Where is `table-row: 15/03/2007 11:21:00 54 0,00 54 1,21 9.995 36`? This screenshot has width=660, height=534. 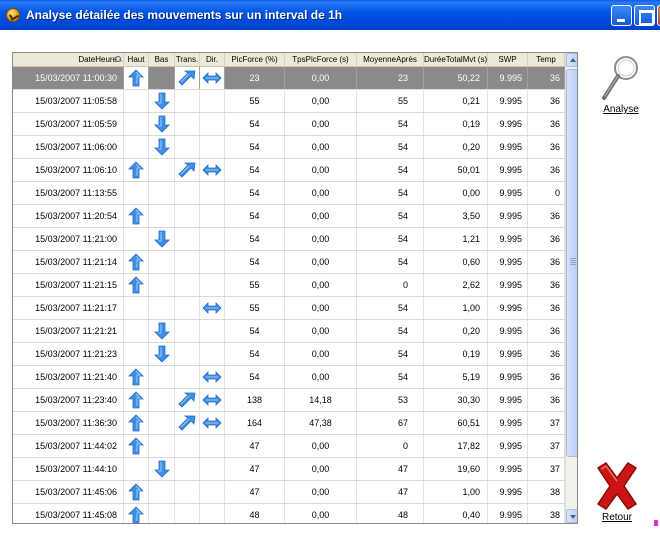
table-row: 15/03/2007 11:21:00 54 0,00 54 1,21 9.995 36 is located at coordinates (289, 239).